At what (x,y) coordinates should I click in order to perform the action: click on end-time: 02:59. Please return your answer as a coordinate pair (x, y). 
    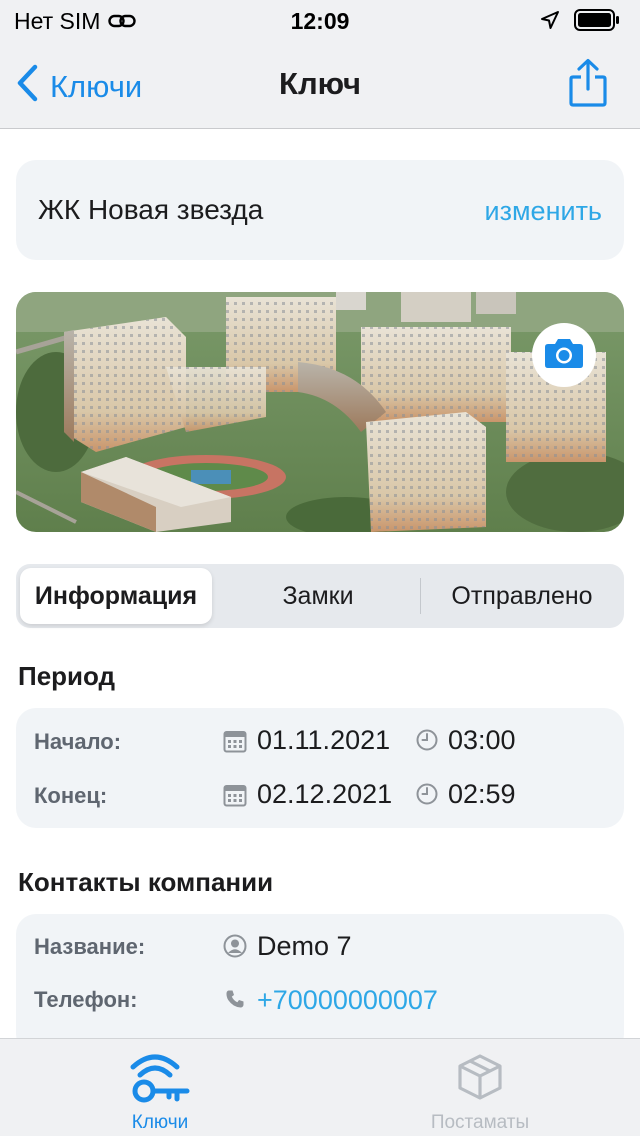
    Looking at the image, I should click on (482, 794).